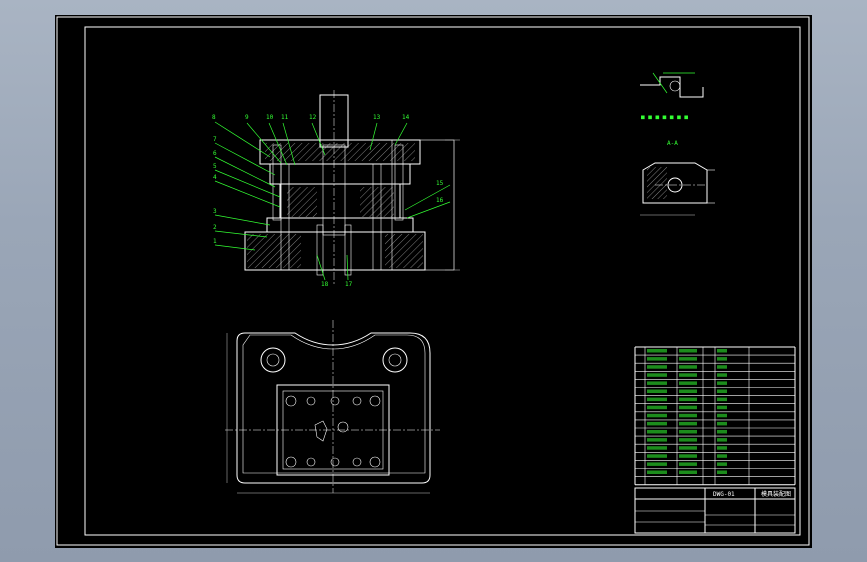 The image size is (867, 562). What do you see at coordinates (440, 183) in the screenshot?
I see `callout-15: 15` at bounding box center [440, 183].